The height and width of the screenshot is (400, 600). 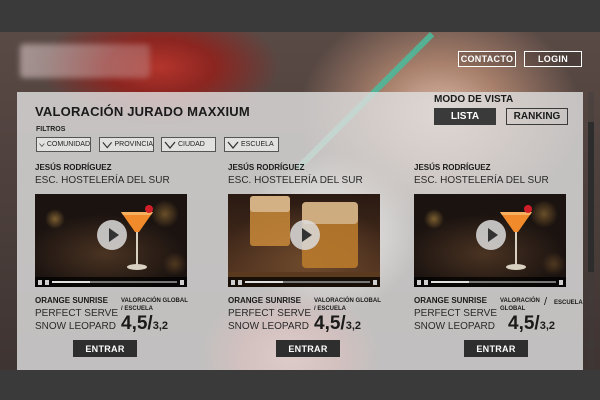 I want to click on filter-comunidad-dropdown: COMUNIDAD, so click(x=63, y=144).